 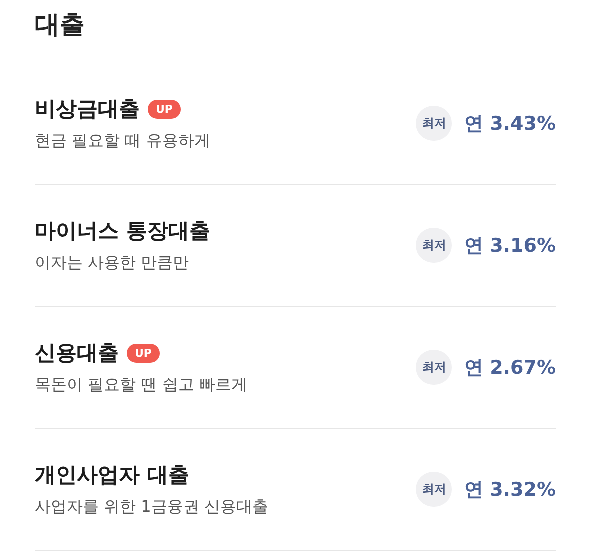 What do you see at coordinates (510, 368) in the screenshot?
I see `interest-rate: 연 2.67%` at bounding box center [510, 368].